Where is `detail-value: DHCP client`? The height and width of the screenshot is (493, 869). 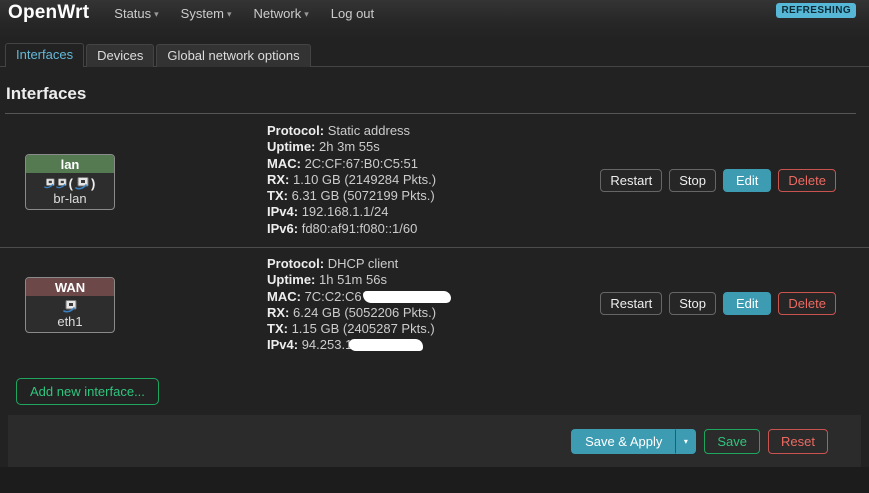
detail-value: DHCP client is located at coordinates (363, 263).